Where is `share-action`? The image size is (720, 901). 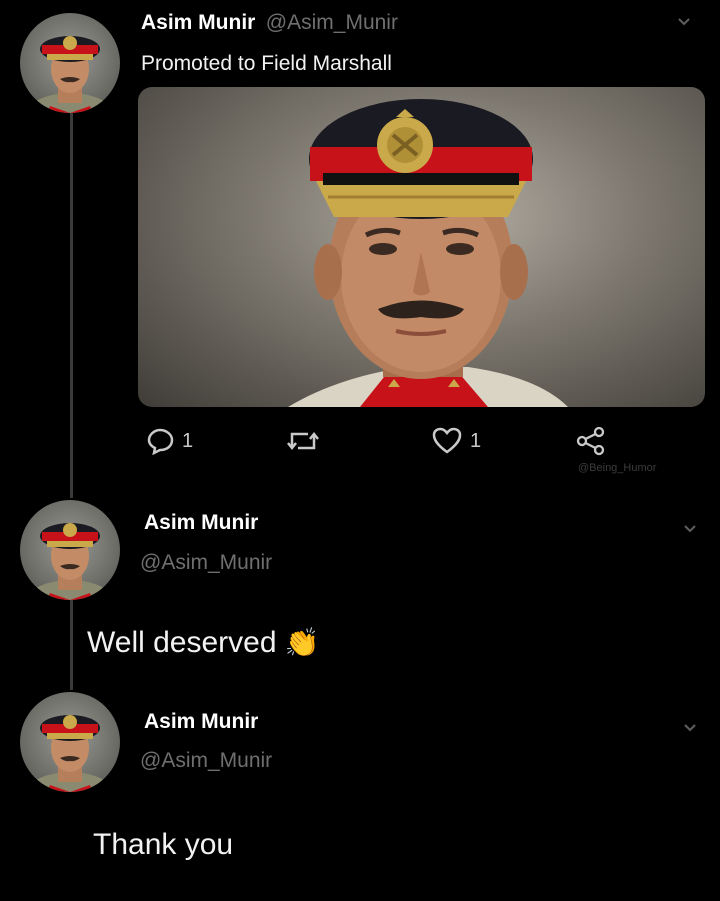 share-action is located at coordinates (591, 441).